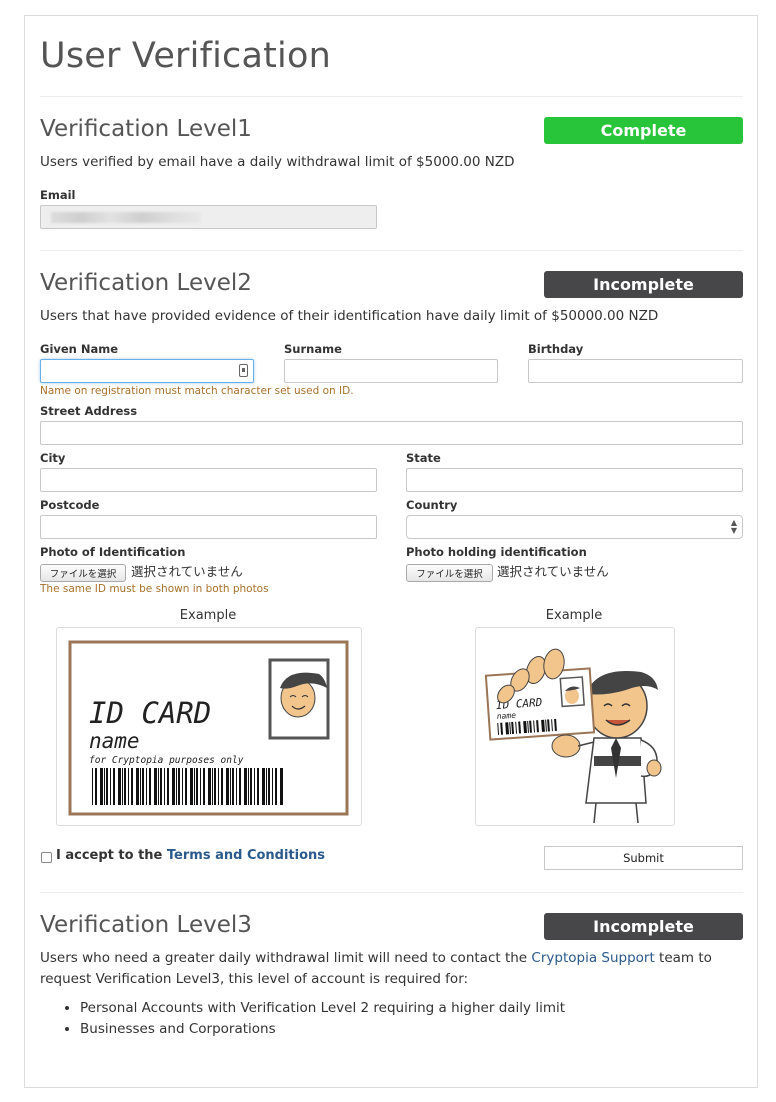  What do you see at coordinates (208, 615) in the screenshot?
I see `example-label-id: Example` at bounding box center [208, 615].